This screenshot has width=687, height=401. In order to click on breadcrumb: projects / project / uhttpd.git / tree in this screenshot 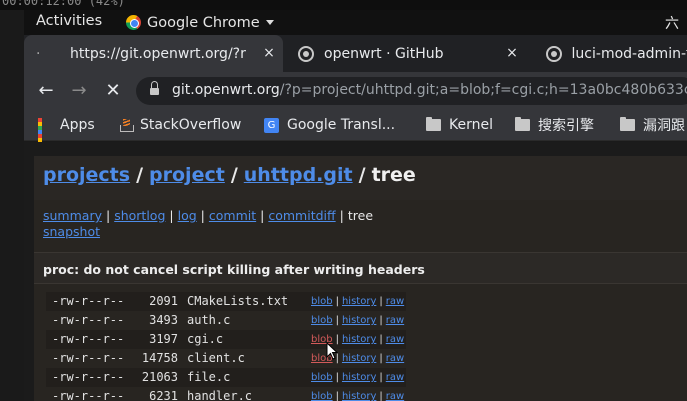, I will do `click(229, 175)`.